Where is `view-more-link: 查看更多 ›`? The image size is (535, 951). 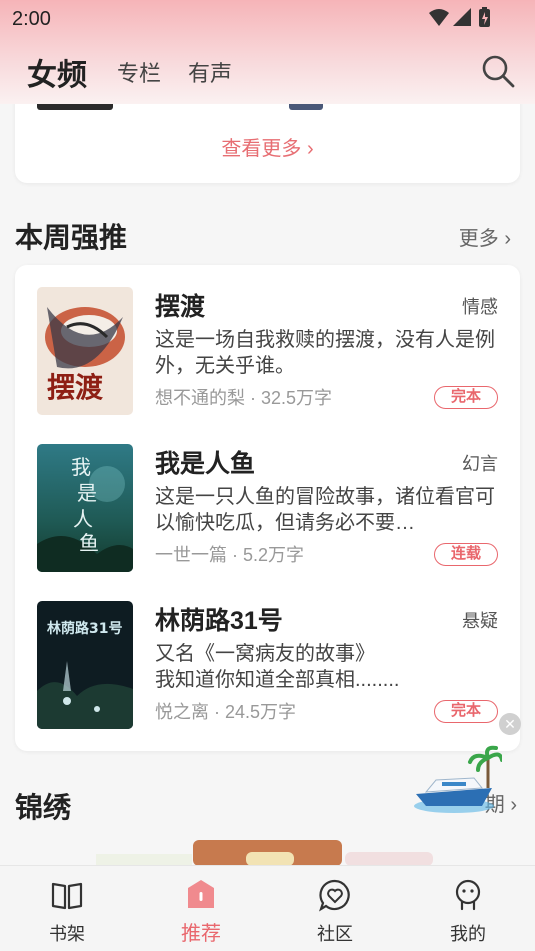
view-more-link: 查看更多 › is located at coordinates (267, 146).